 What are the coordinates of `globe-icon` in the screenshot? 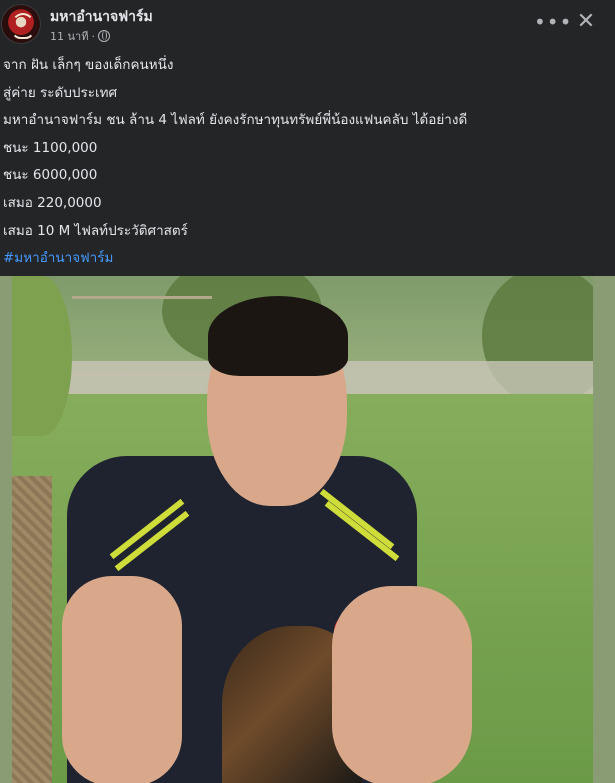 It's located at (103, 36).